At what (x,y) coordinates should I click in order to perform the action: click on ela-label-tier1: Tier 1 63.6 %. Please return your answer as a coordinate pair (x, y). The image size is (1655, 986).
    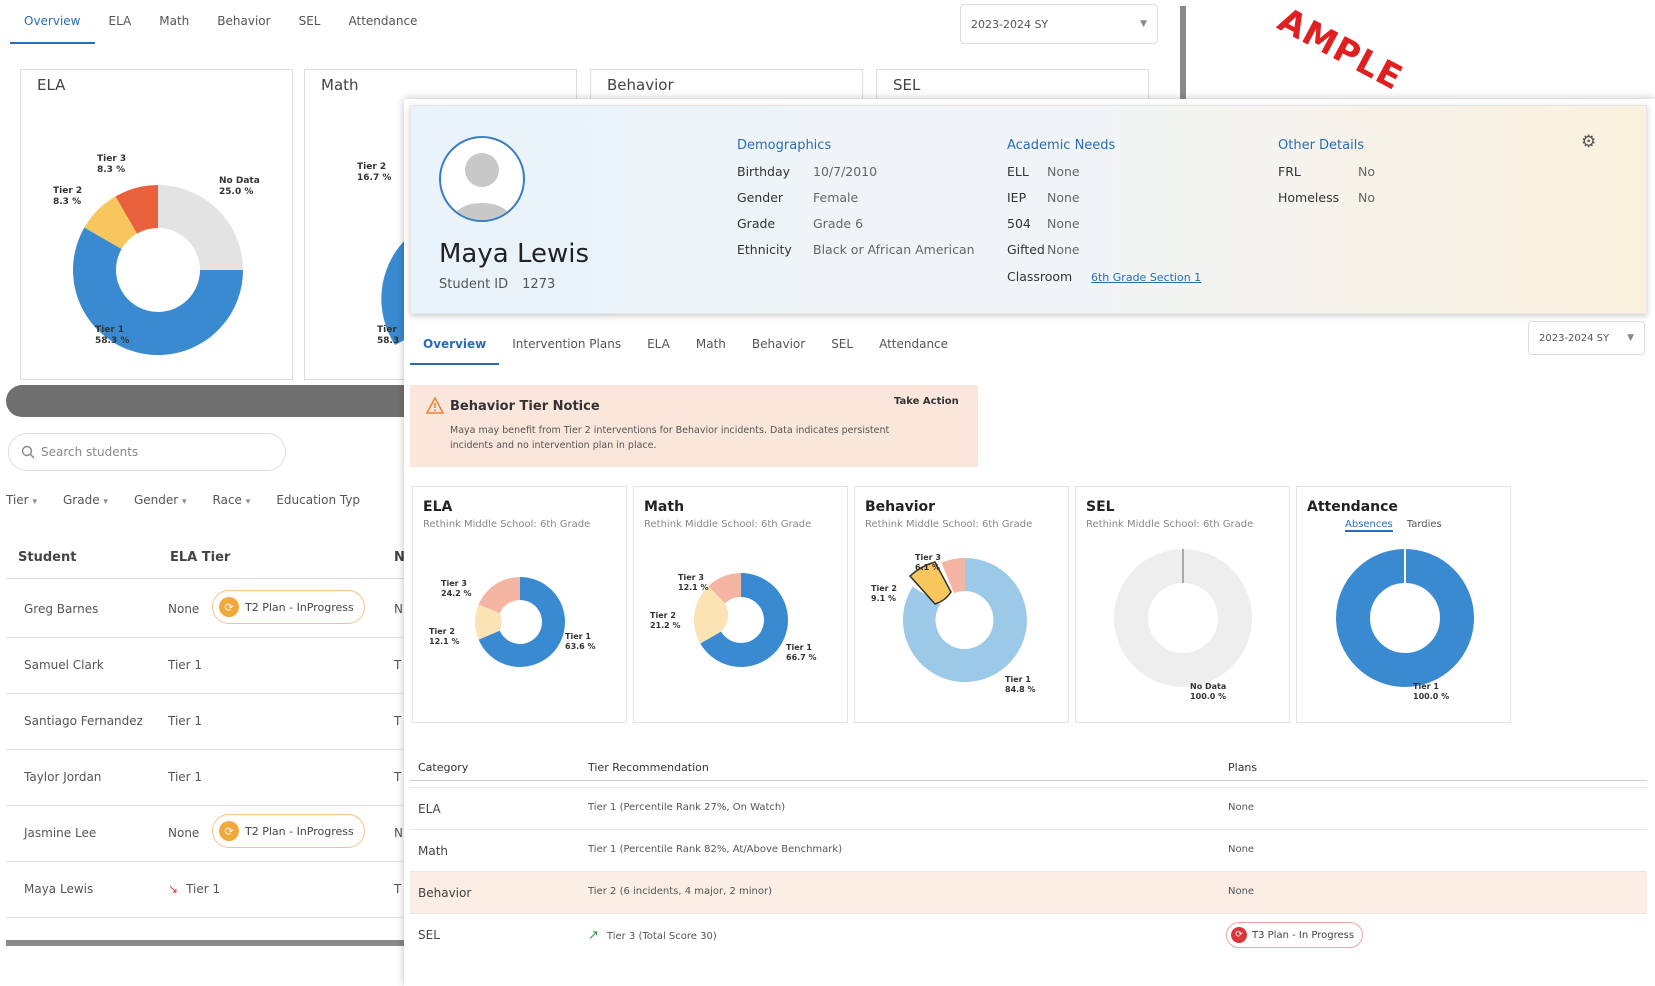
    Looking at the image, I should click on (580, 641).